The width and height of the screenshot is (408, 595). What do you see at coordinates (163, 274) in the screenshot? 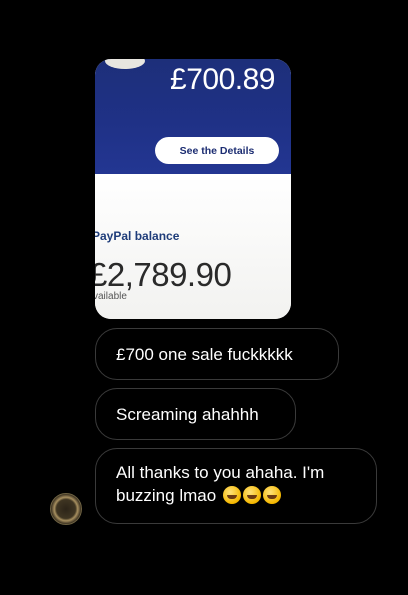
I see `paypal-balance-amount: £2,789.90` at bounding box center [163, 274].